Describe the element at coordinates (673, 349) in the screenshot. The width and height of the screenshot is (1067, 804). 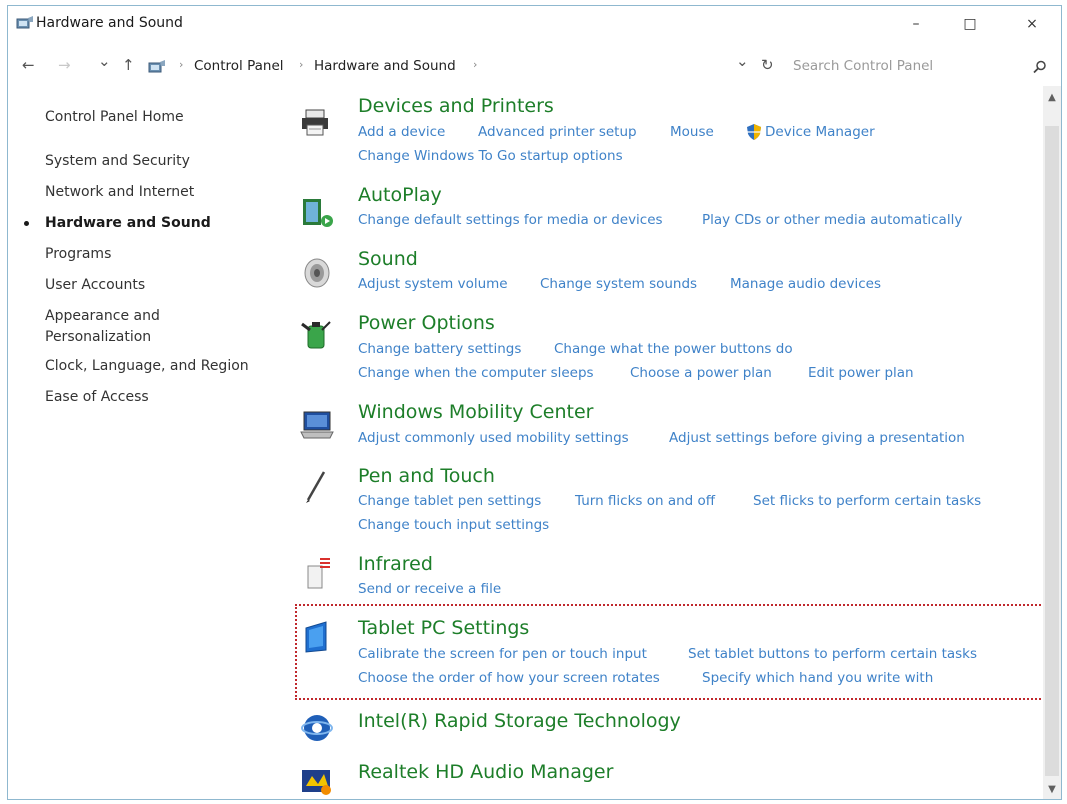
I see `link-change-power-buttons: Change what the power buttons do` at that location.